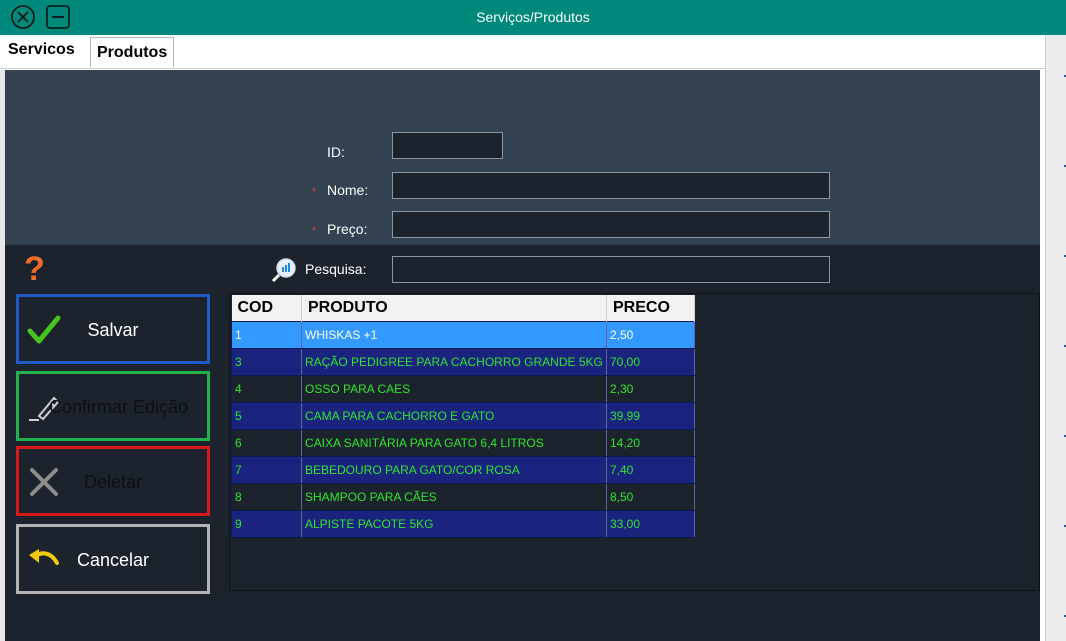  I want to click on salvar-label: Salvar, so click(113, 330).